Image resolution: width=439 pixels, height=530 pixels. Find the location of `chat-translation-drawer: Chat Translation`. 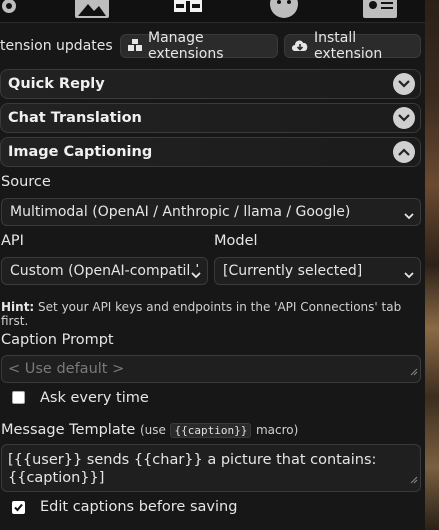

chat-translation-drawer: Chat Translation is located at coordinates (210, 118).